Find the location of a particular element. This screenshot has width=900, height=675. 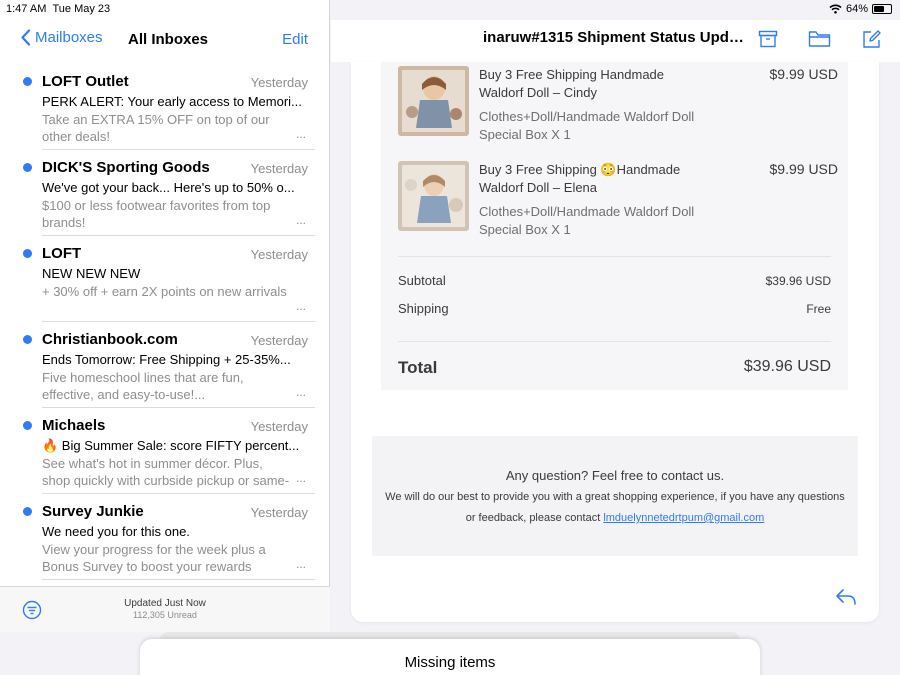

mailboxes-back-button: Mailboxes is located at coordinates (61, 37).